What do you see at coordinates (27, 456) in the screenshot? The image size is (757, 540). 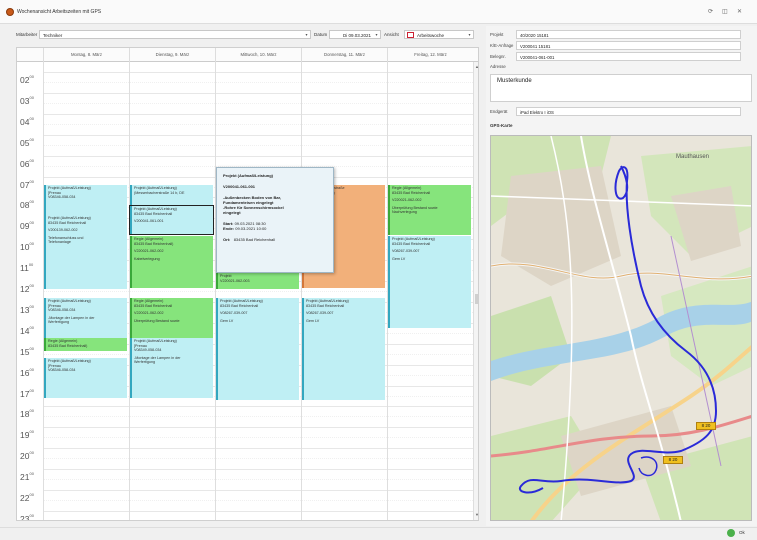 I see `hour-label: 2000` at bounding box center [27, 456].